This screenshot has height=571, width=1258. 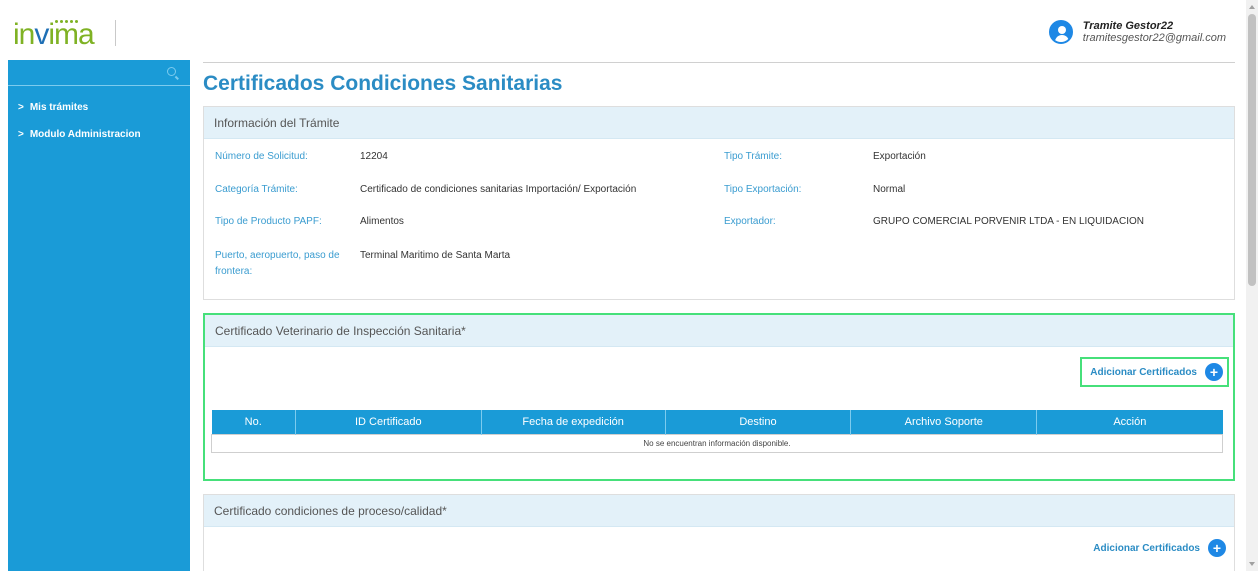 I want to click on sidebar-item-modulo-administracion: > Modulo Administracion, so click(x=79, y=134).